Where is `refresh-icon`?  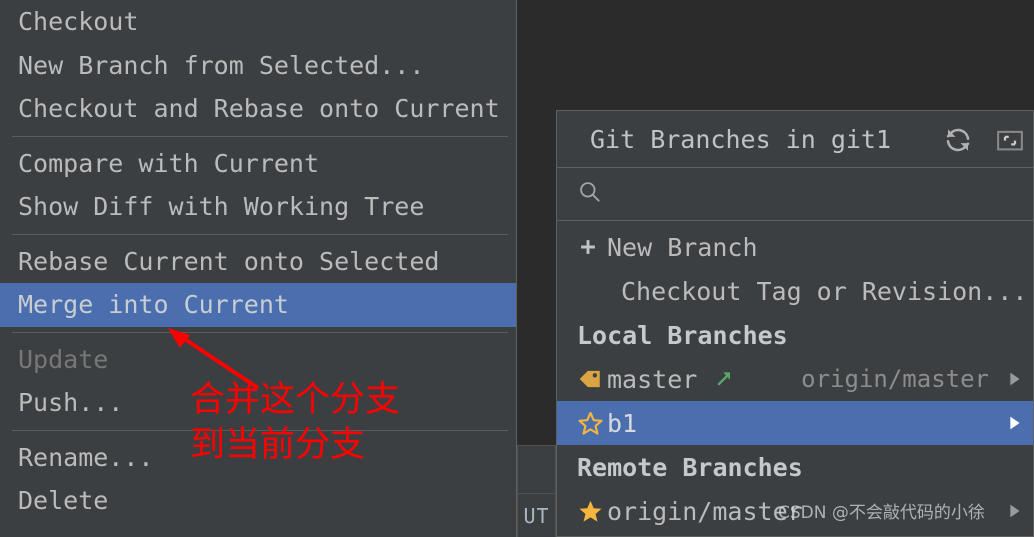 refresh-icon is located at coordinates (958, 140).